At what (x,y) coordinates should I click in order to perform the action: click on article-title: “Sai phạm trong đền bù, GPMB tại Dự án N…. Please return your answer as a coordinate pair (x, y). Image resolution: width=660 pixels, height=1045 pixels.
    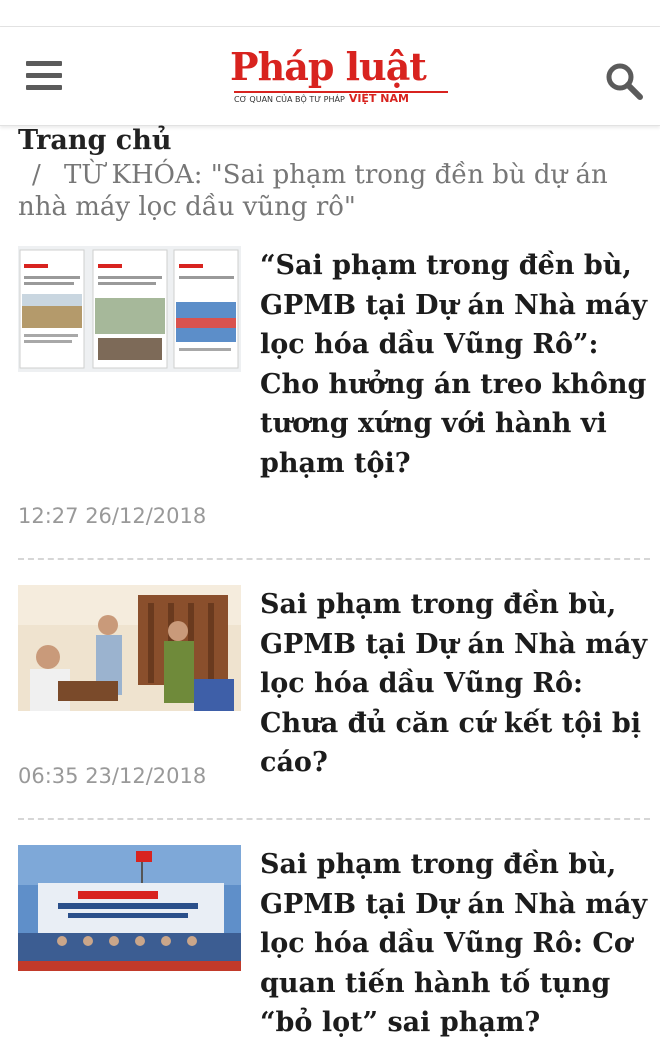
    Looking at the image, I should click on (456, 364).